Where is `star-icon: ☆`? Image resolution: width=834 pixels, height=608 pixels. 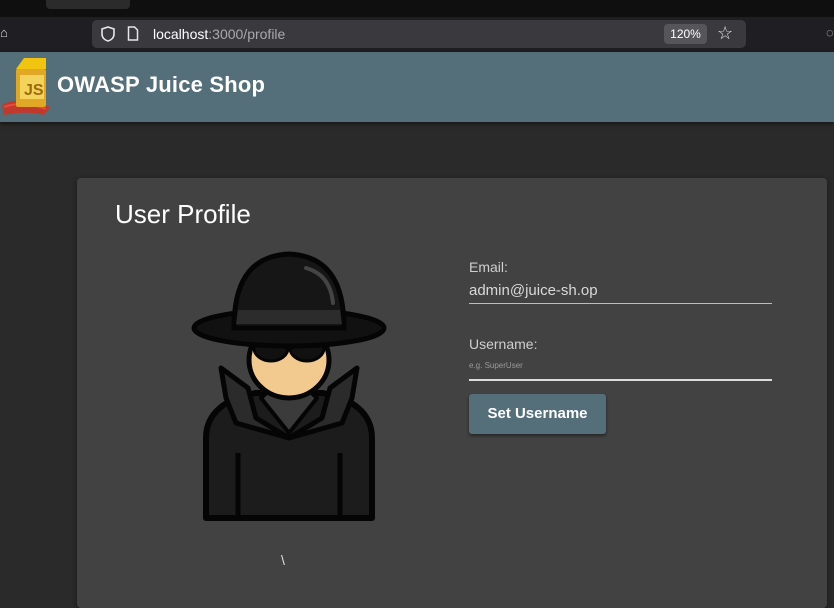 star-icon: ☆ is located at coordinates (725, 33).